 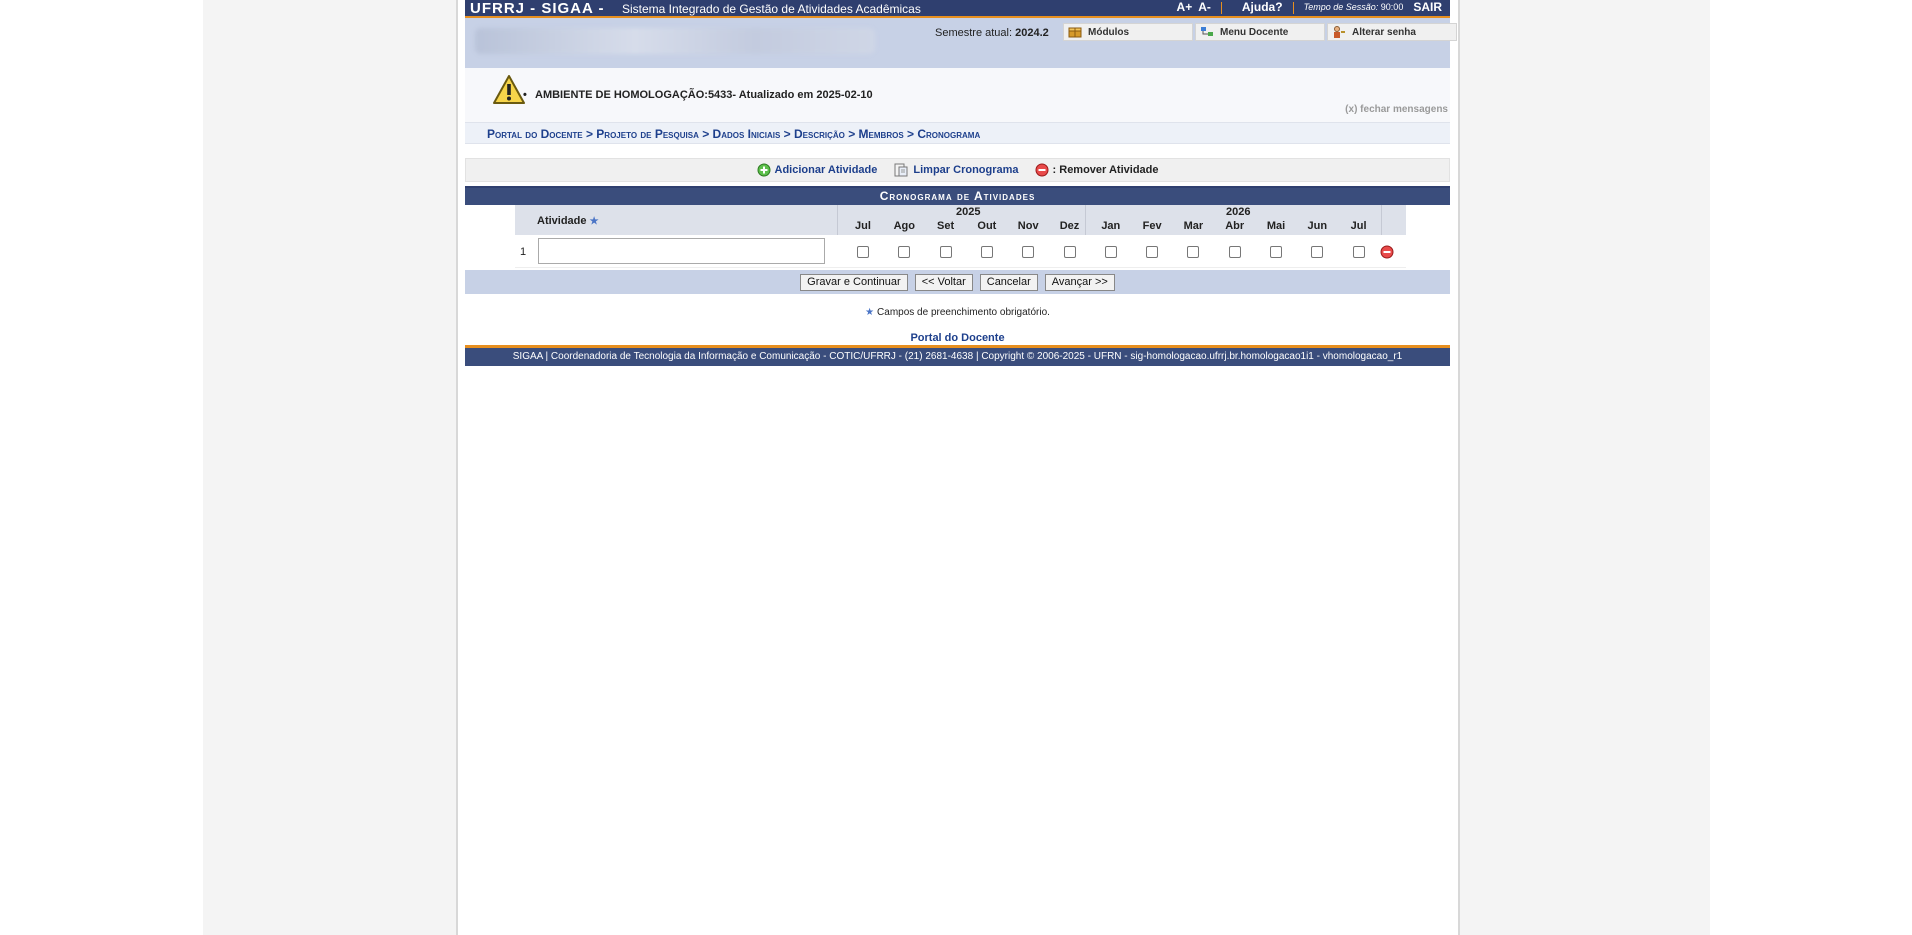 I want to click on modules-label: Módulos, so click(x=1109, y=32).